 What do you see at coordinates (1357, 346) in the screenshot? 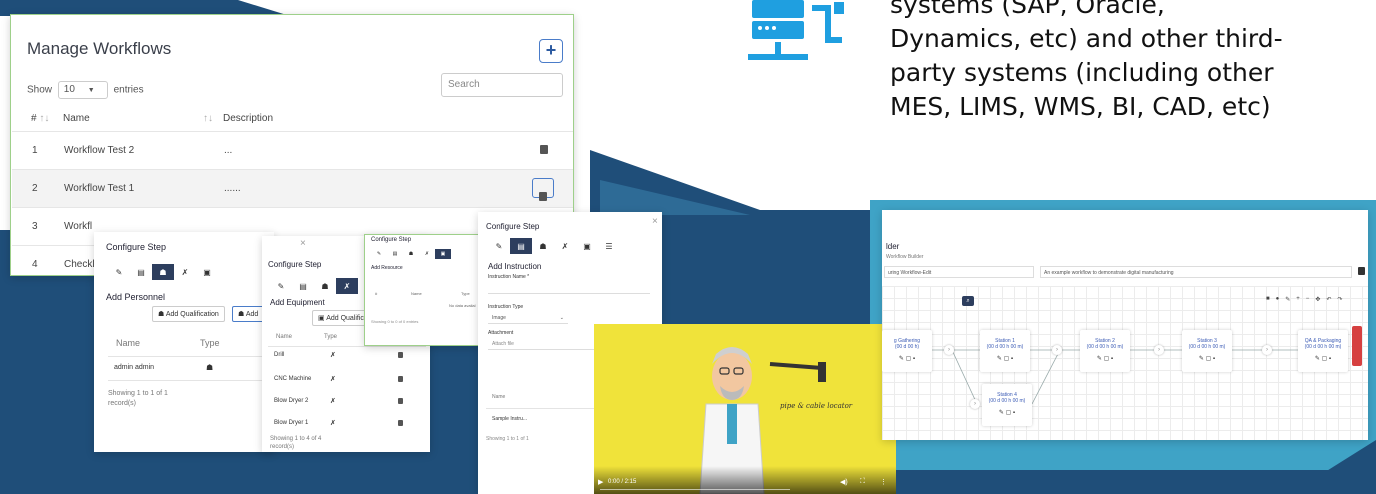
I see `panel-scroll-handle` at bounding box center [1357, 346].